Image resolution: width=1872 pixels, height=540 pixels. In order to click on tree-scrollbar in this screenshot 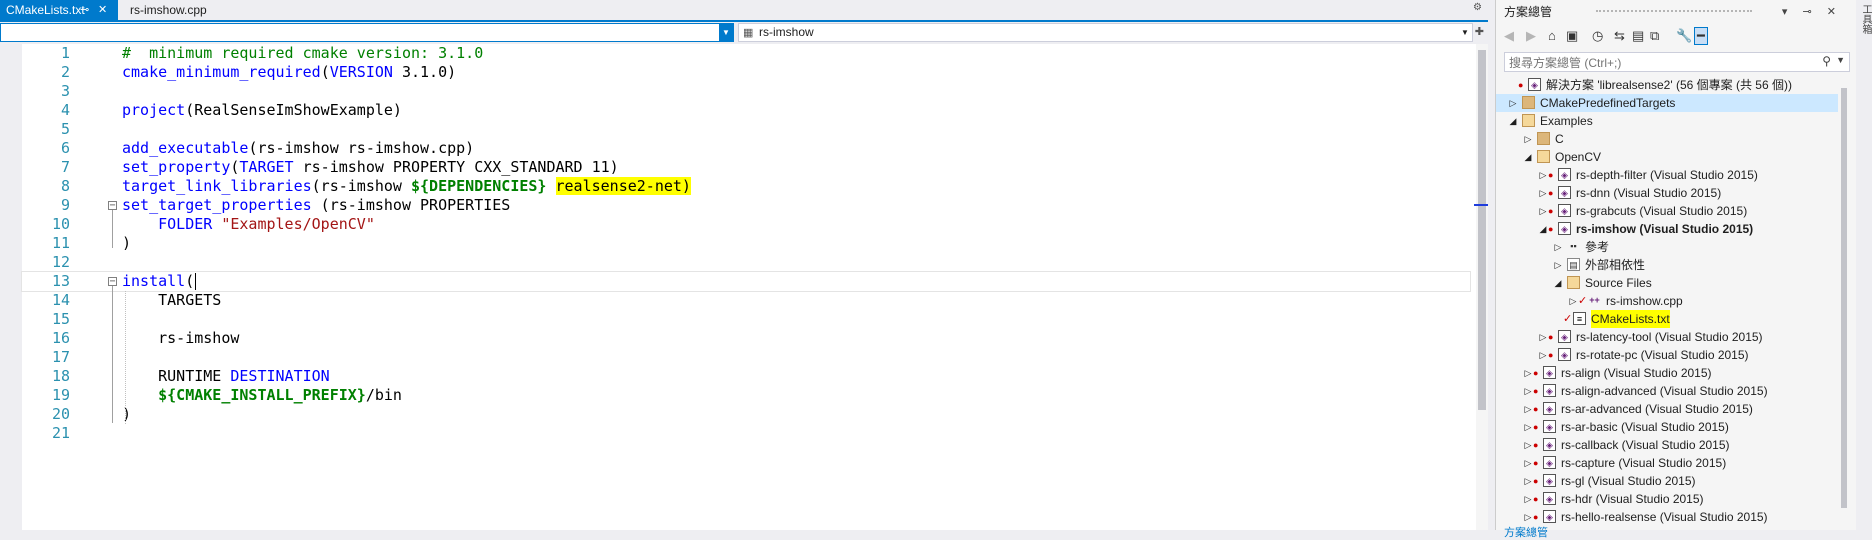, I will do `click(1844, 303)`.